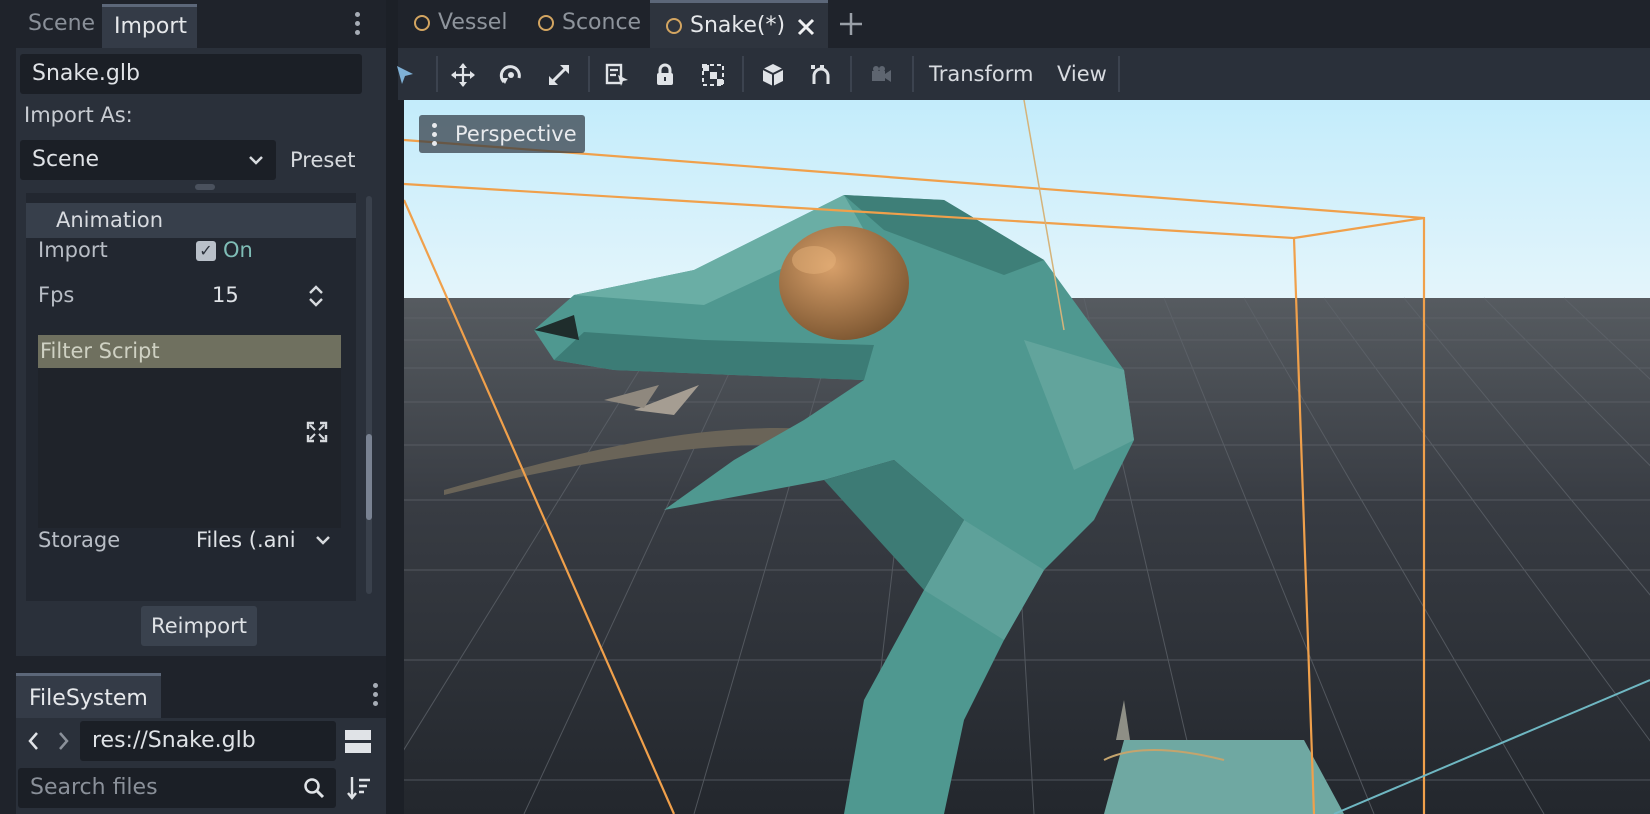 This screenshot has height=814, width=1650. What do you see at coordinates (1082, 74) in the screenshot?
I see `view-menu: View` at bounding box center [1082, 74].